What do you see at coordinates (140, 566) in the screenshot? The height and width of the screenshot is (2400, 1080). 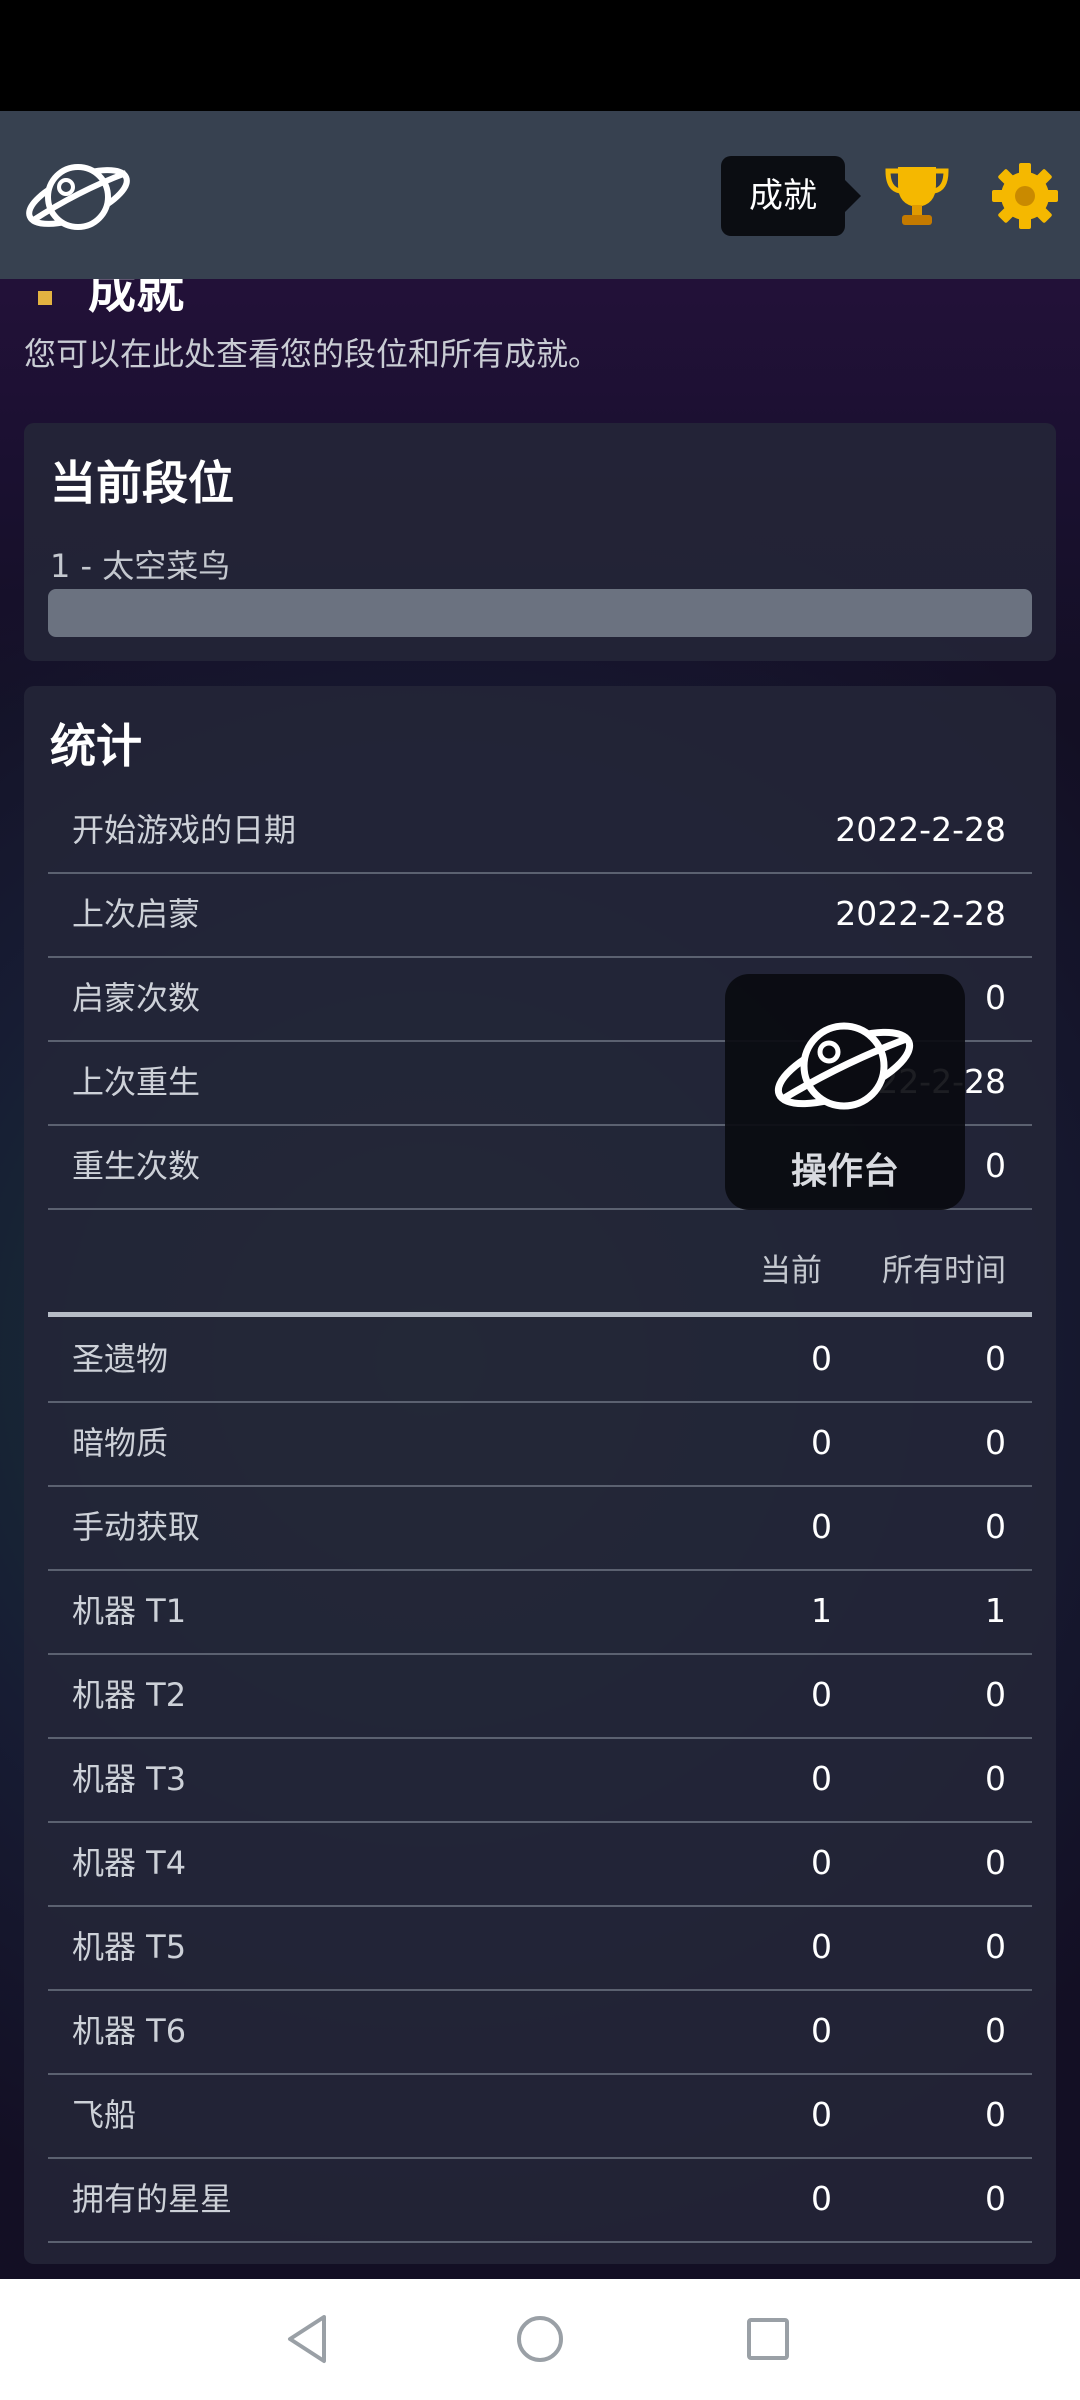 I see `rank-label: 1 - 太空菜鸟` at bounding box center [140, 566].